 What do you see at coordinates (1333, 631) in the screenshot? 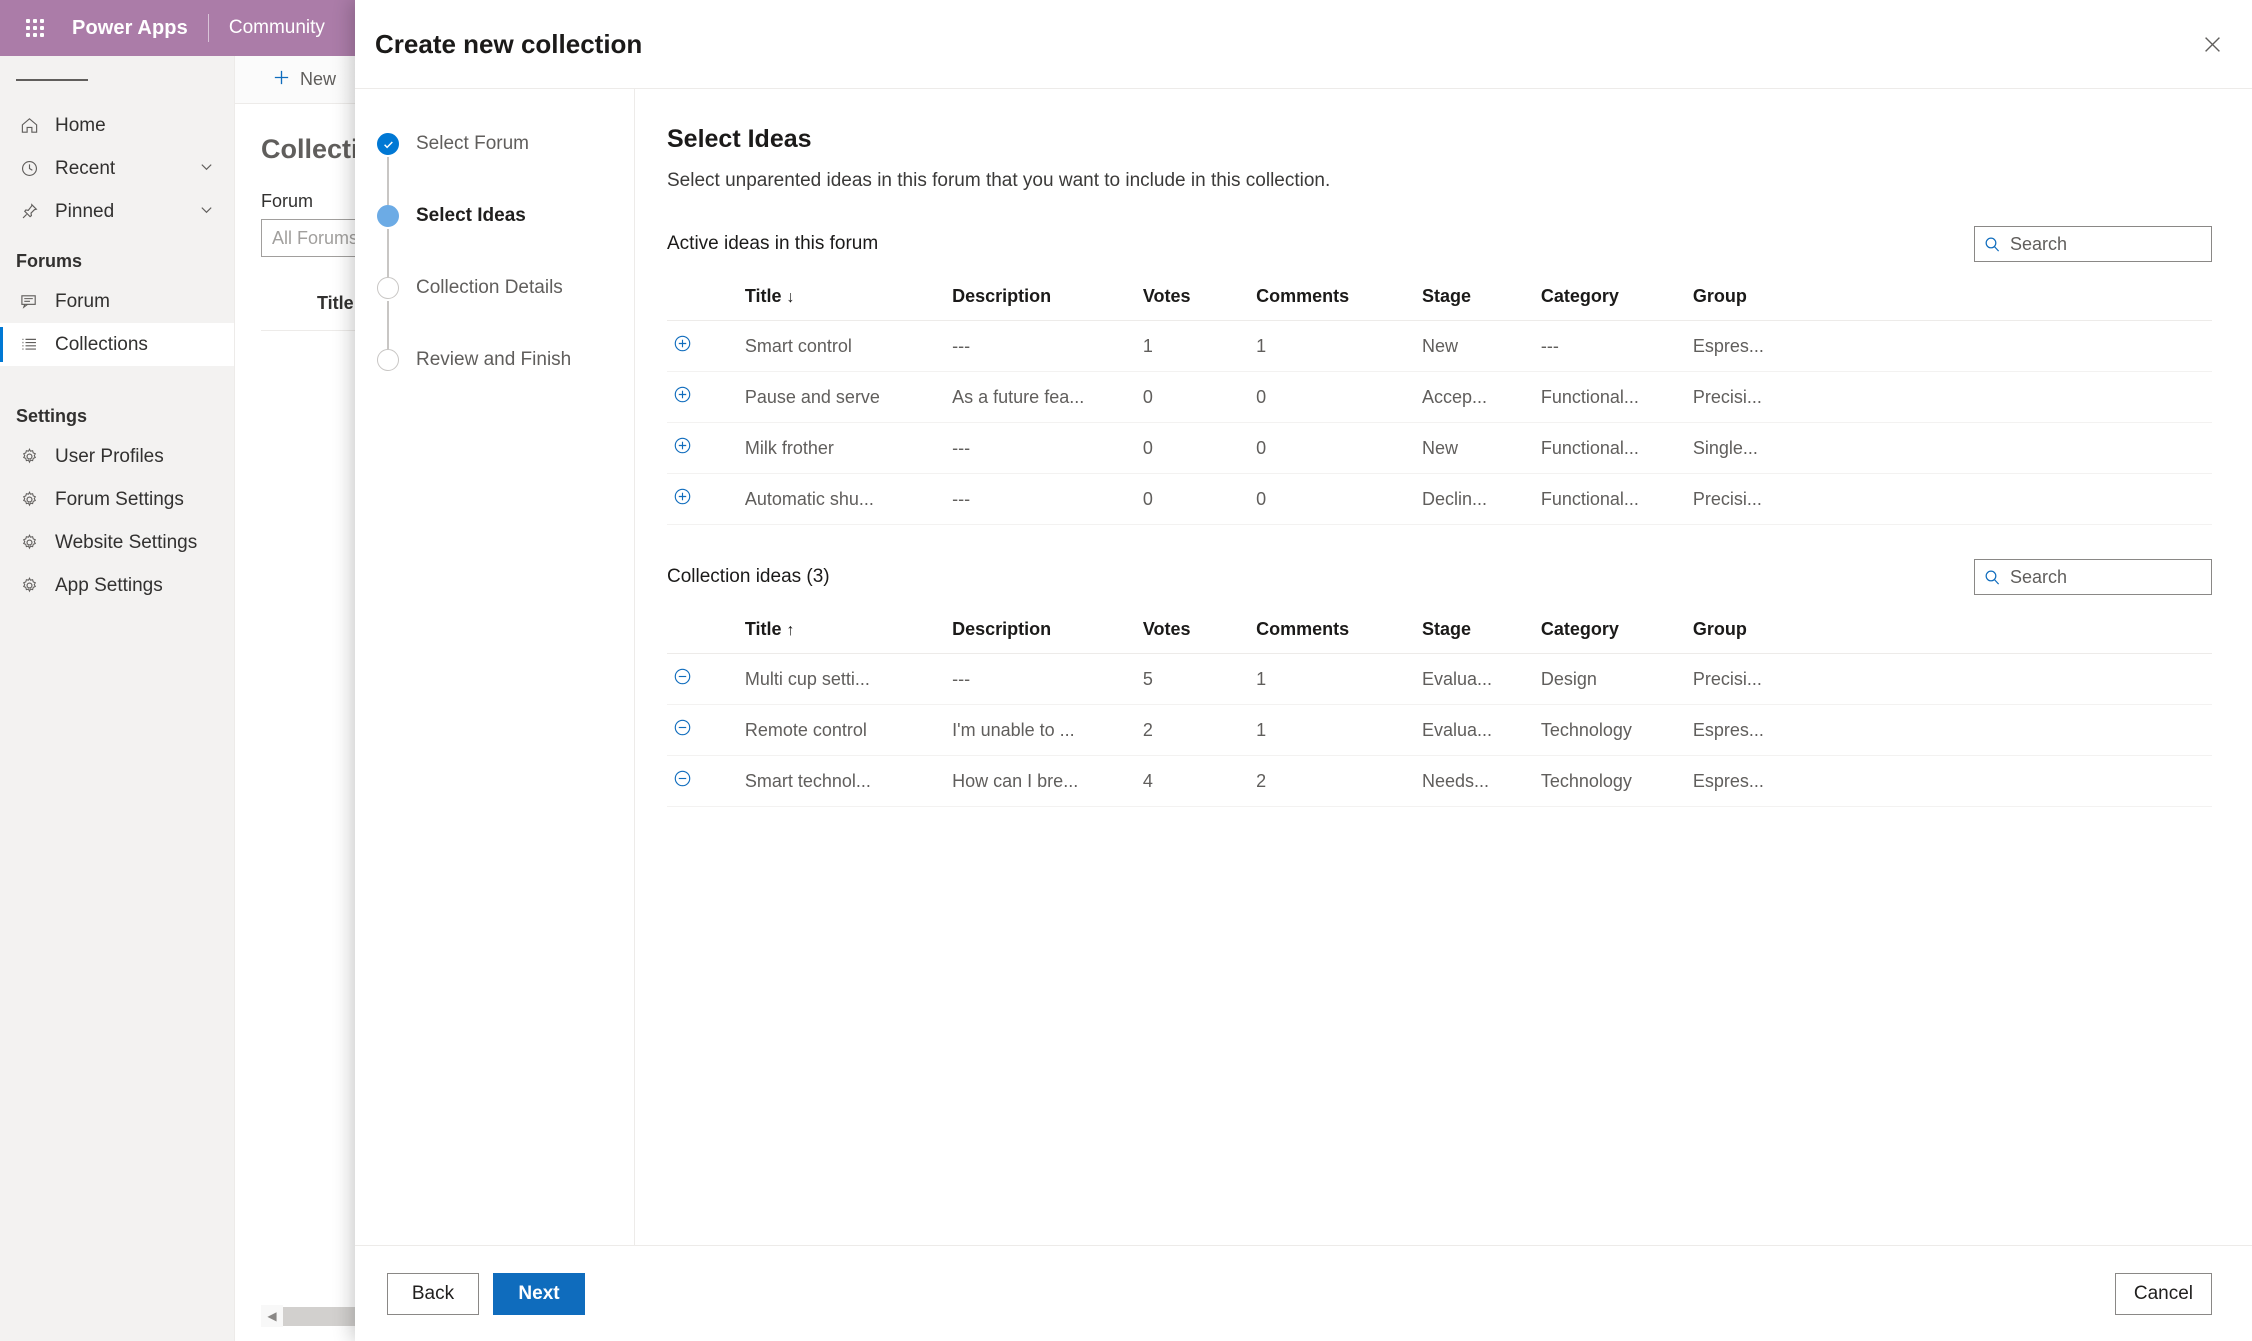
I see `collection-ideas-col-comments: Comments` at bounding box center [1333, 631].